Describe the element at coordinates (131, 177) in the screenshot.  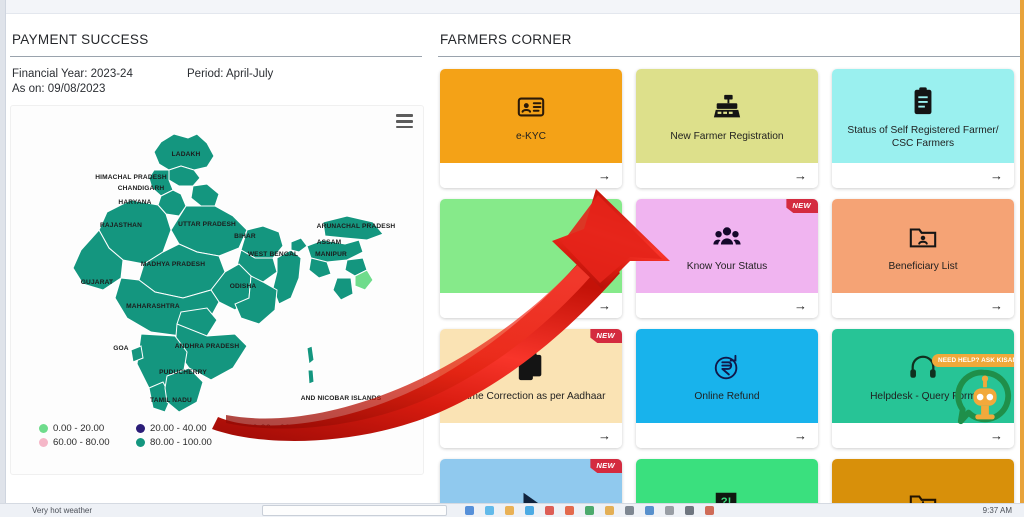
I see `svg-text: HIMACHAL PRADESH` at that location.